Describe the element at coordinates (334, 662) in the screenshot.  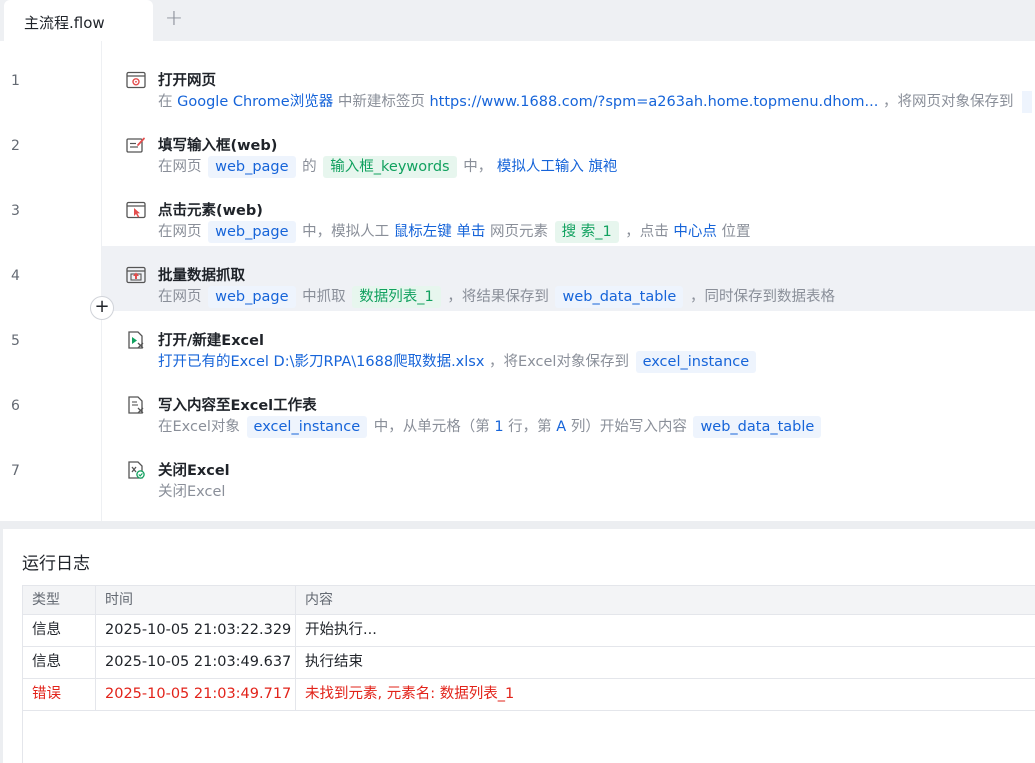
I see `log-content-cell: 执行结束` at that location.